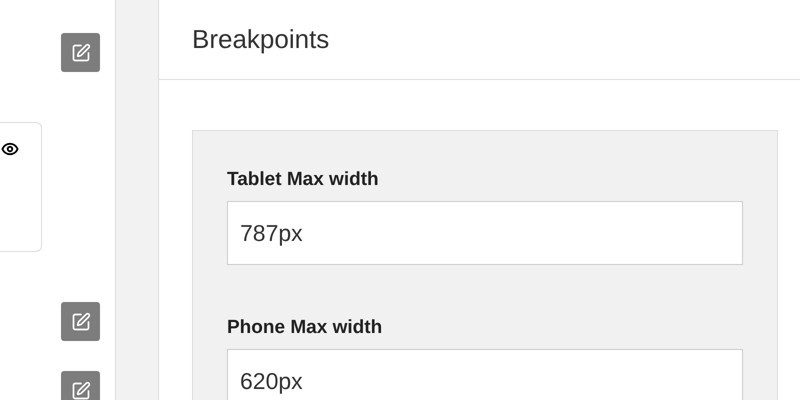 Image resolution: width=800 pixels, height=400 pixels. What do you see at coordinates (485, 374) in the screenshot?
I see `input-field: 620px` at bounding box center [485, 374].